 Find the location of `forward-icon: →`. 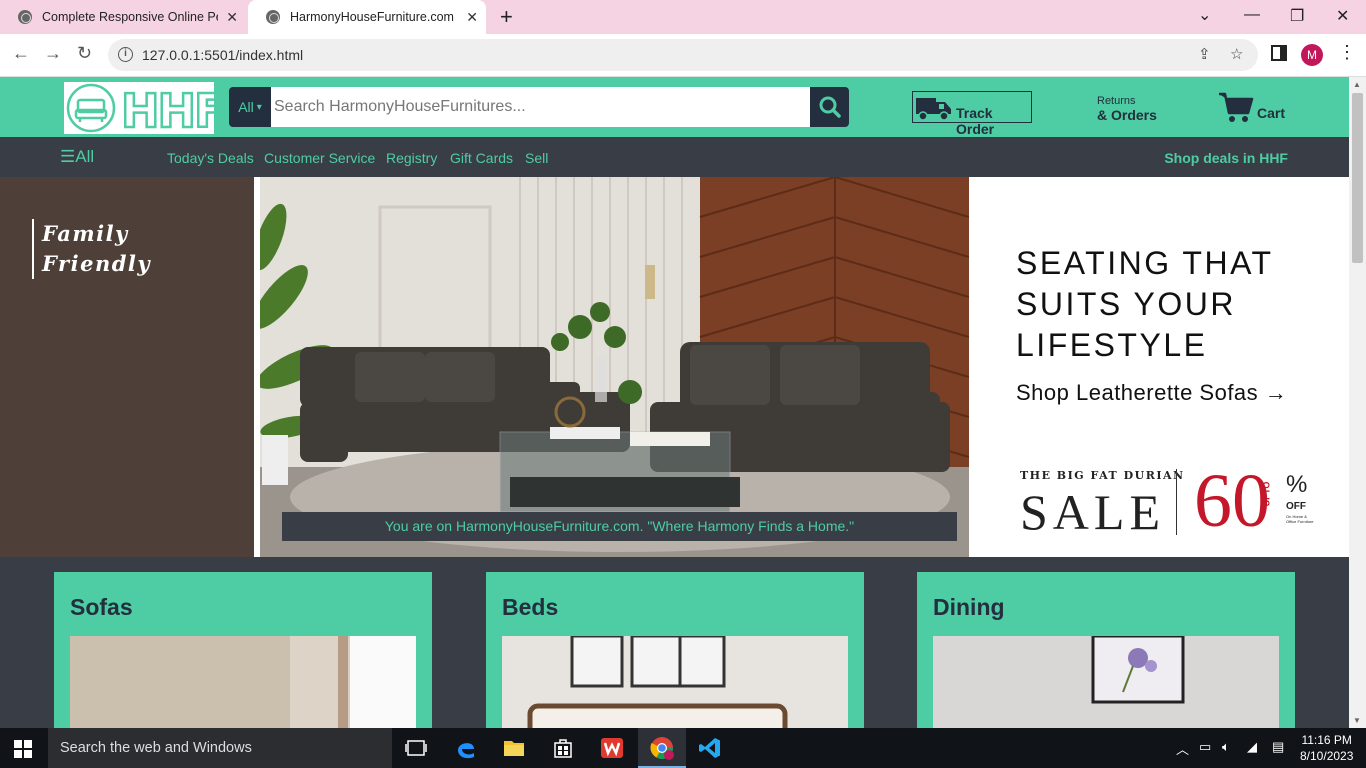

forward-icon: → is located at coordinates (53, 53).